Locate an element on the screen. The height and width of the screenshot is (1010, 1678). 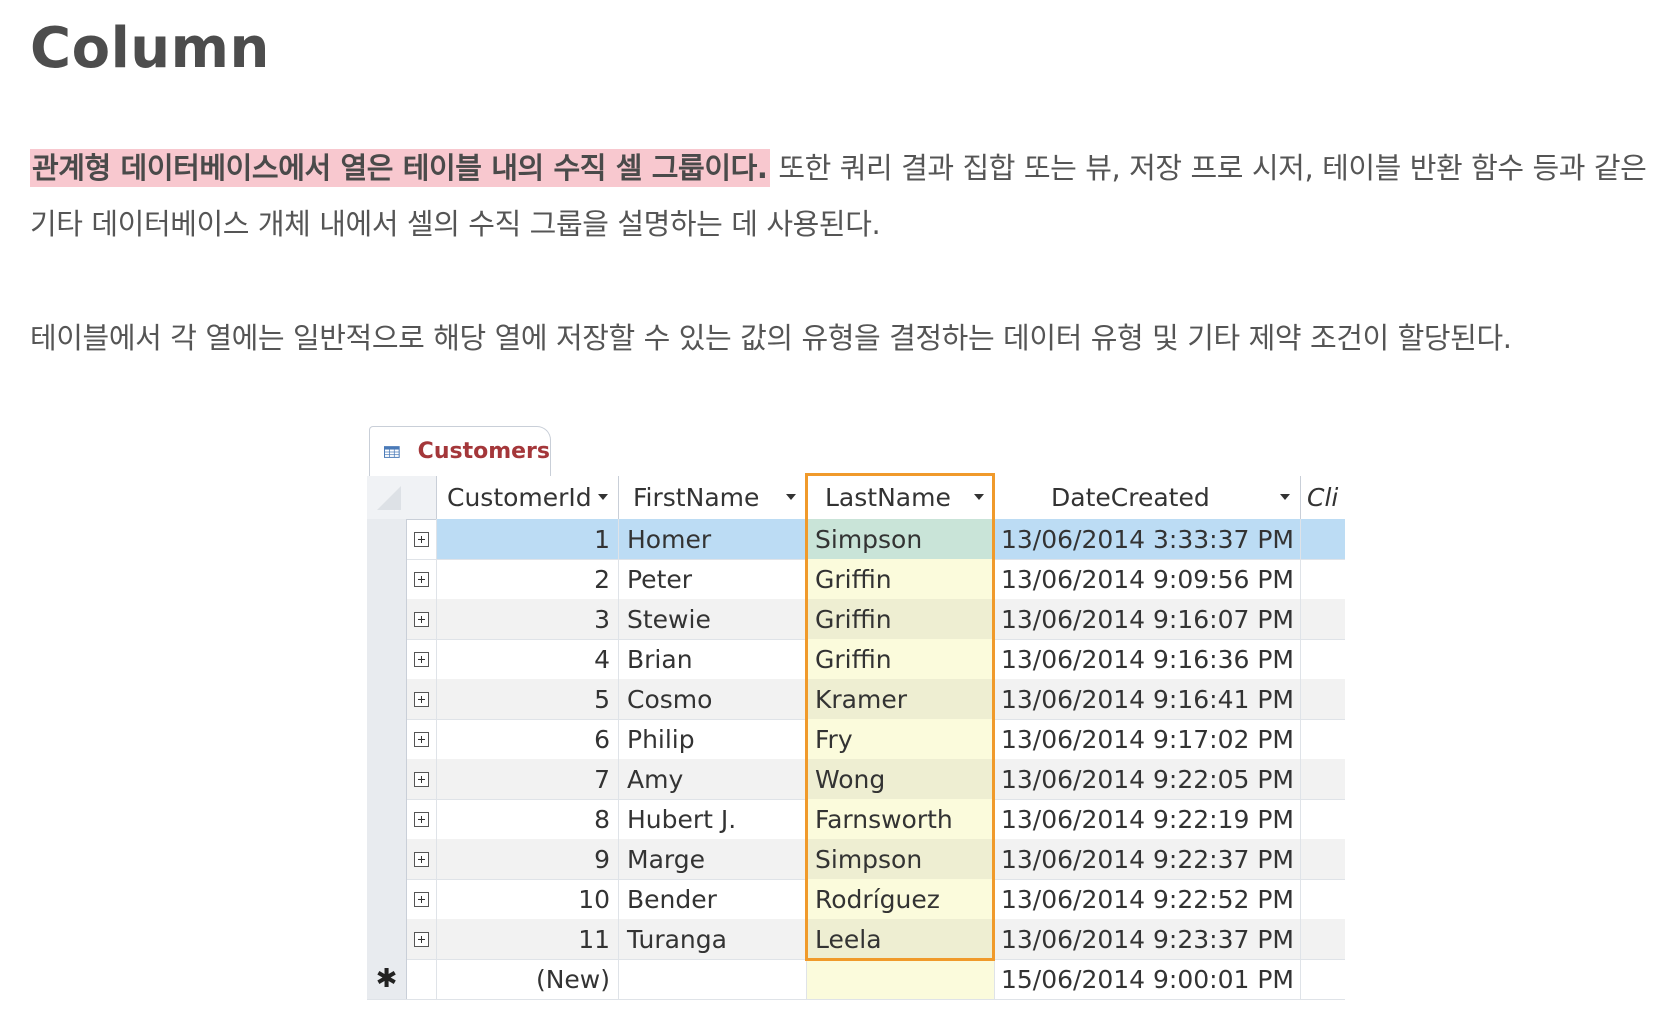
cell-datecreated: 13/06/2014 9:16:41 PM is located at coordinates (1148, 699).